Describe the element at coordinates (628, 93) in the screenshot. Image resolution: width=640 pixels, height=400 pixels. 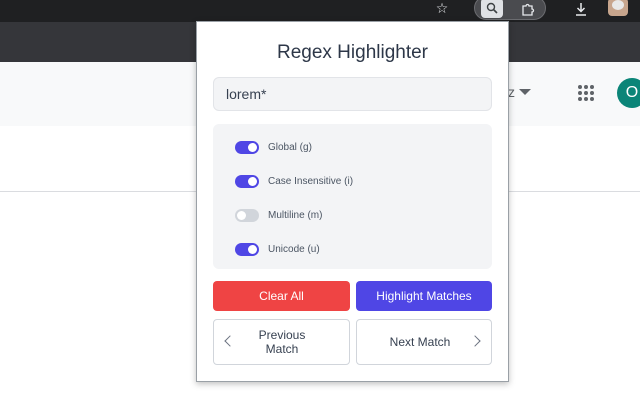
I see `account-avatar: O` at that location.